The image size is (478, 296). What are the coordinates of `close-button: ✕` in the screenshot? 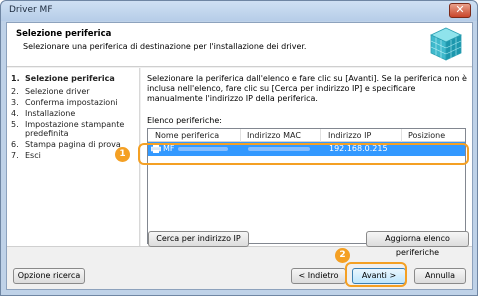 It's located at (460, 10).